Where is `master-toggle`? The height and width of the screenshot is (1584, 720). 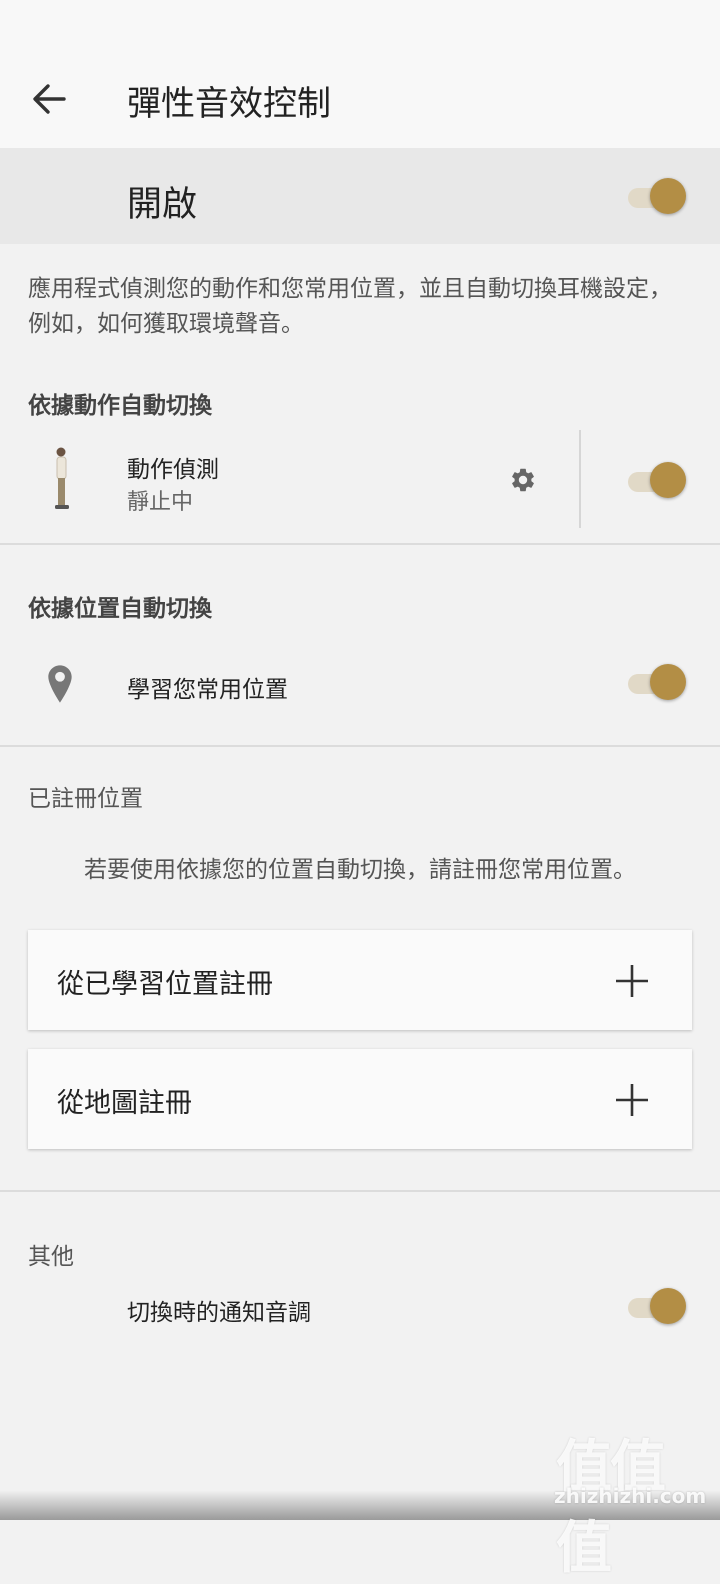 master-toggle is located at coordinates (658, 197).